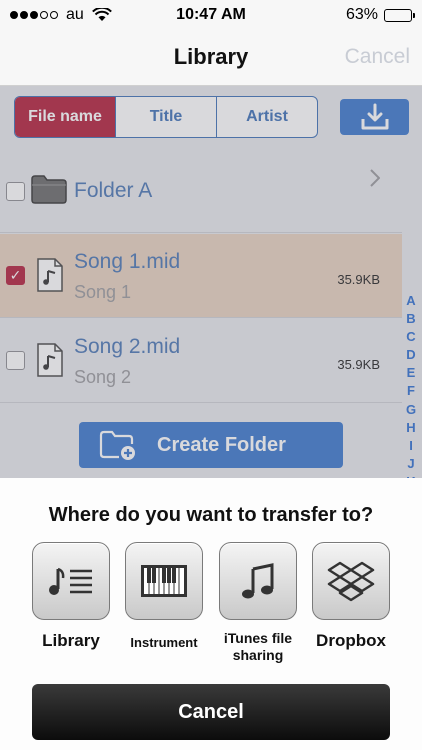 This screenshot has height=750, width=422. What do you see at coordinates (34, 15) in the screenshot?
I see `signal-strength-icon` at bounding box center [34, 15].